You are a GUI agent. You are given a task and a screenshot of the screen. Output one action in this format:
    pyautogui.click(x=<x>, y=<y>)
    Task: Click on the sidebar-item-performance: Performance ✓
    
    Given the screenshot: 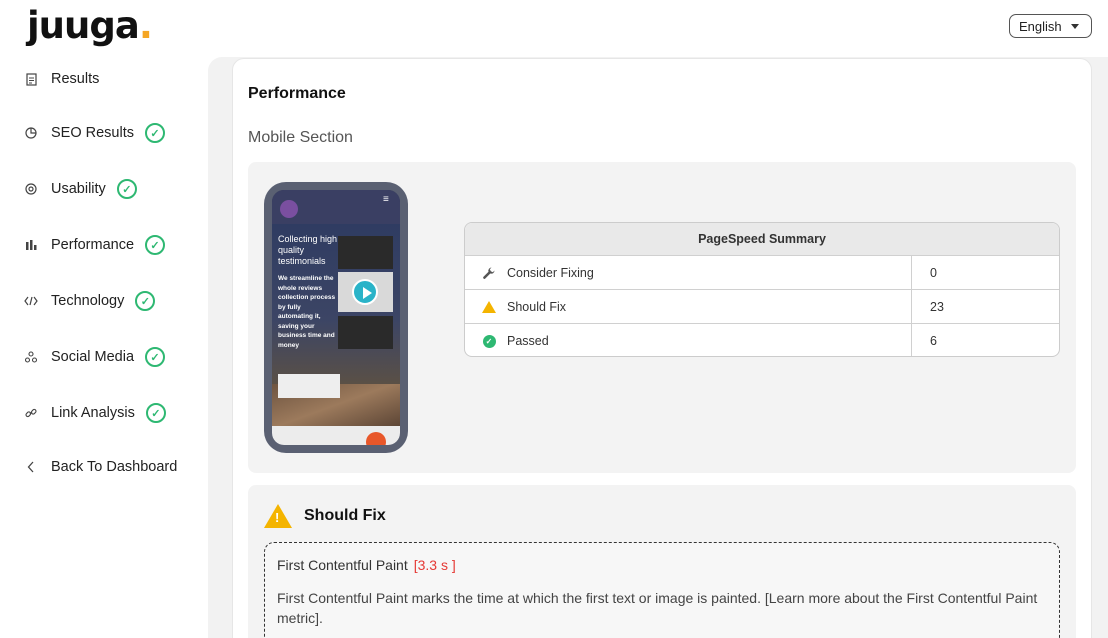 What is the action you would take?
    pyautogui.click(x=95, y=245)
    